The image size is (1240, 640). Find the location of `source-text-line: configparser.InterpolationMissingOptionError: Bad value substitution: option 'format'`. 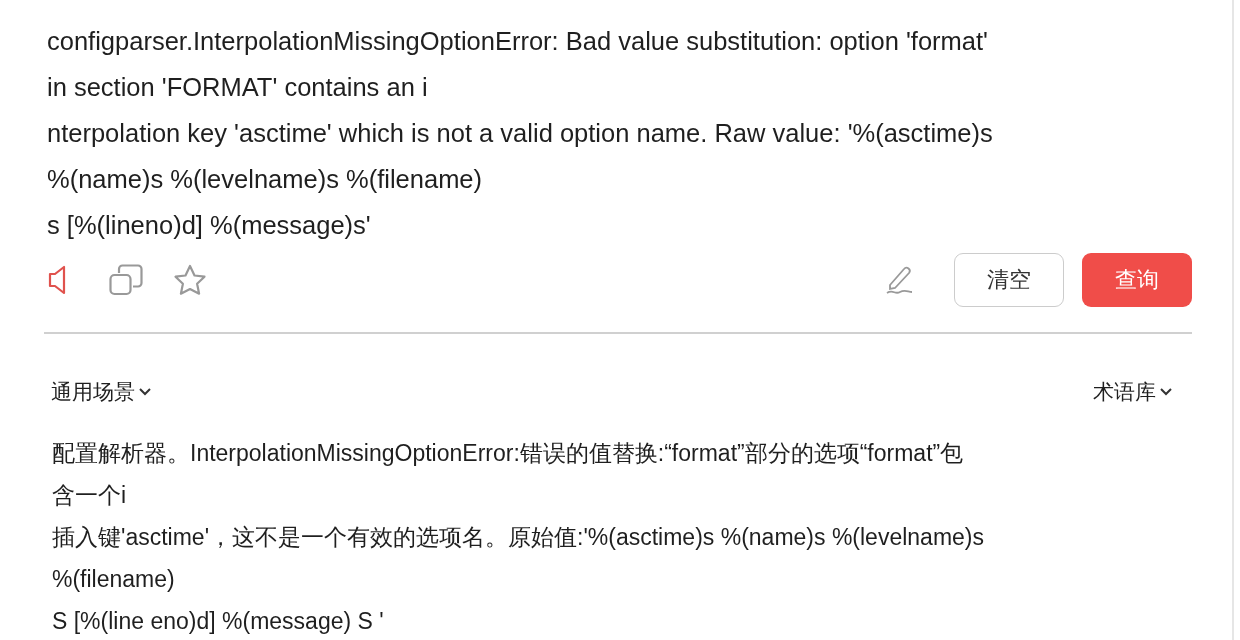

source-text-line: configparser.InterpolationMissingOptionError: Bad value substitution: option 'format' is located at coordinates (517, 41).